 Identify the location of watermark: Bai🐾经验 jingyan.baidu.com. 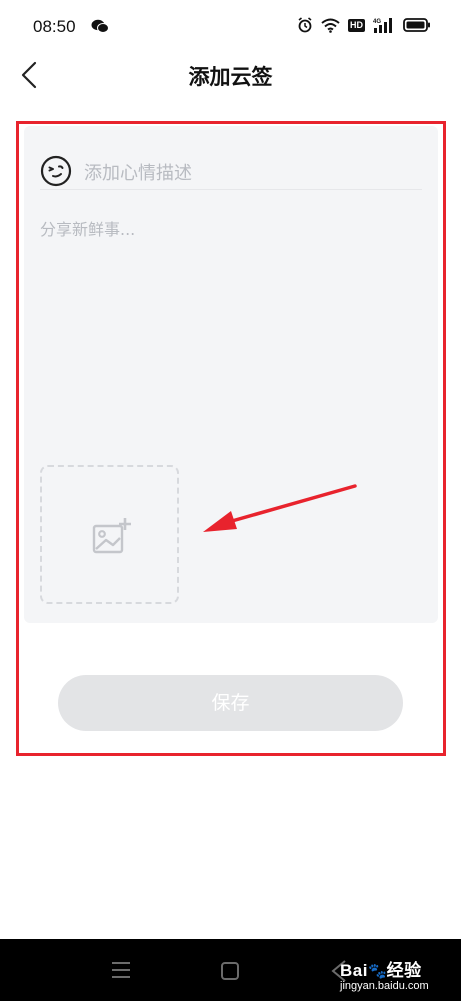
(384, 974).